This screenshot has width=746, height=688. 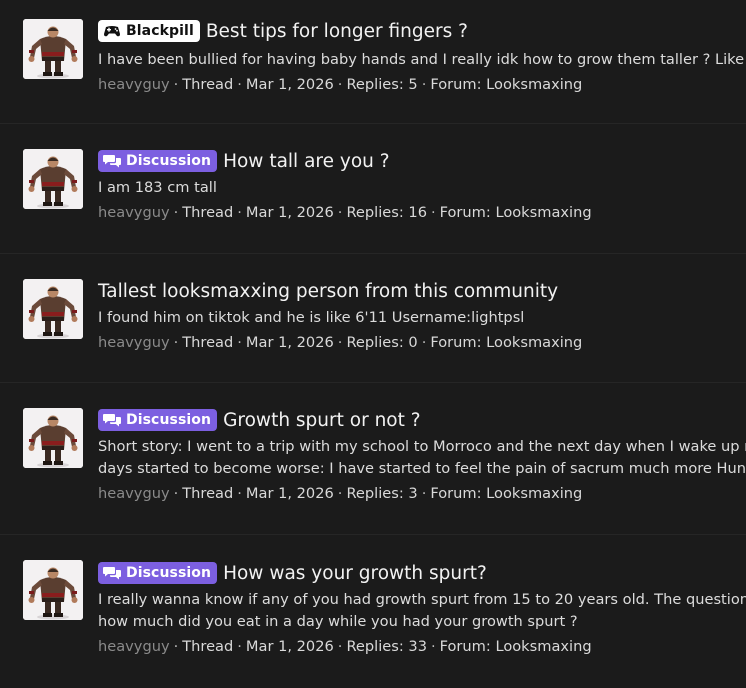 What do you see at coordinates (306, 161) in the screenshot?
I see `thread-title: How tall are you ?` at bounding box center [306, 161].